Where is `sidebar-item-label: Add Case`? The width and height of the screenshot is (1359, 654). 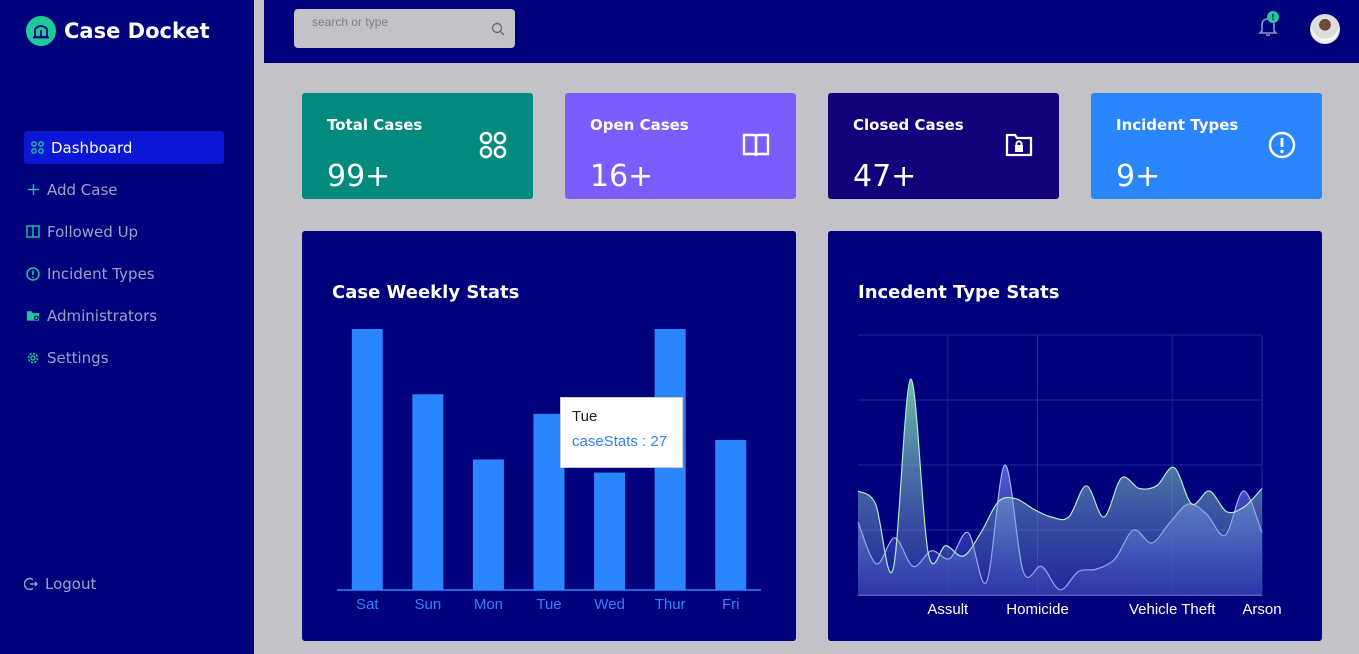 sidebar-item-label: Add Case is located at coordinates (82, 189).